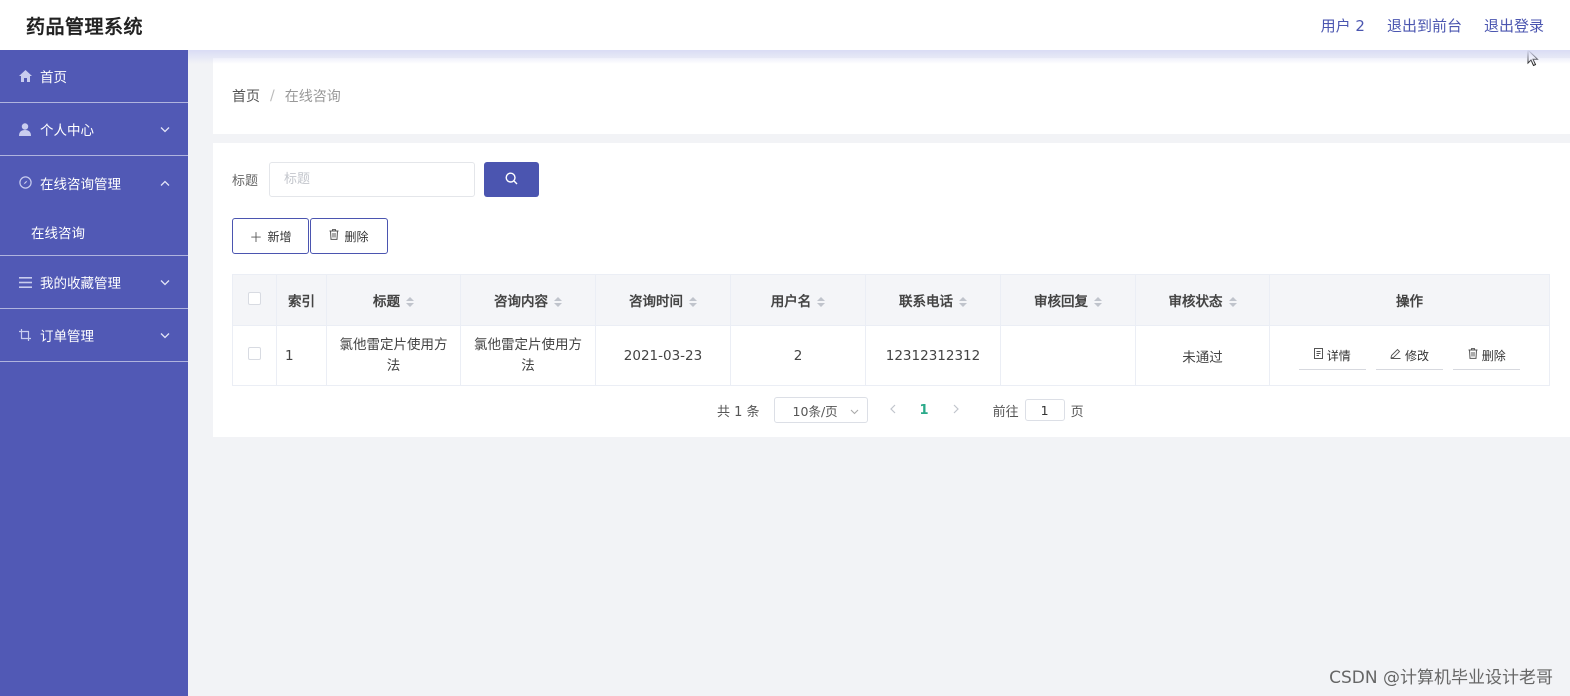  I want to click on prev-page-icon, so click(892, 410).